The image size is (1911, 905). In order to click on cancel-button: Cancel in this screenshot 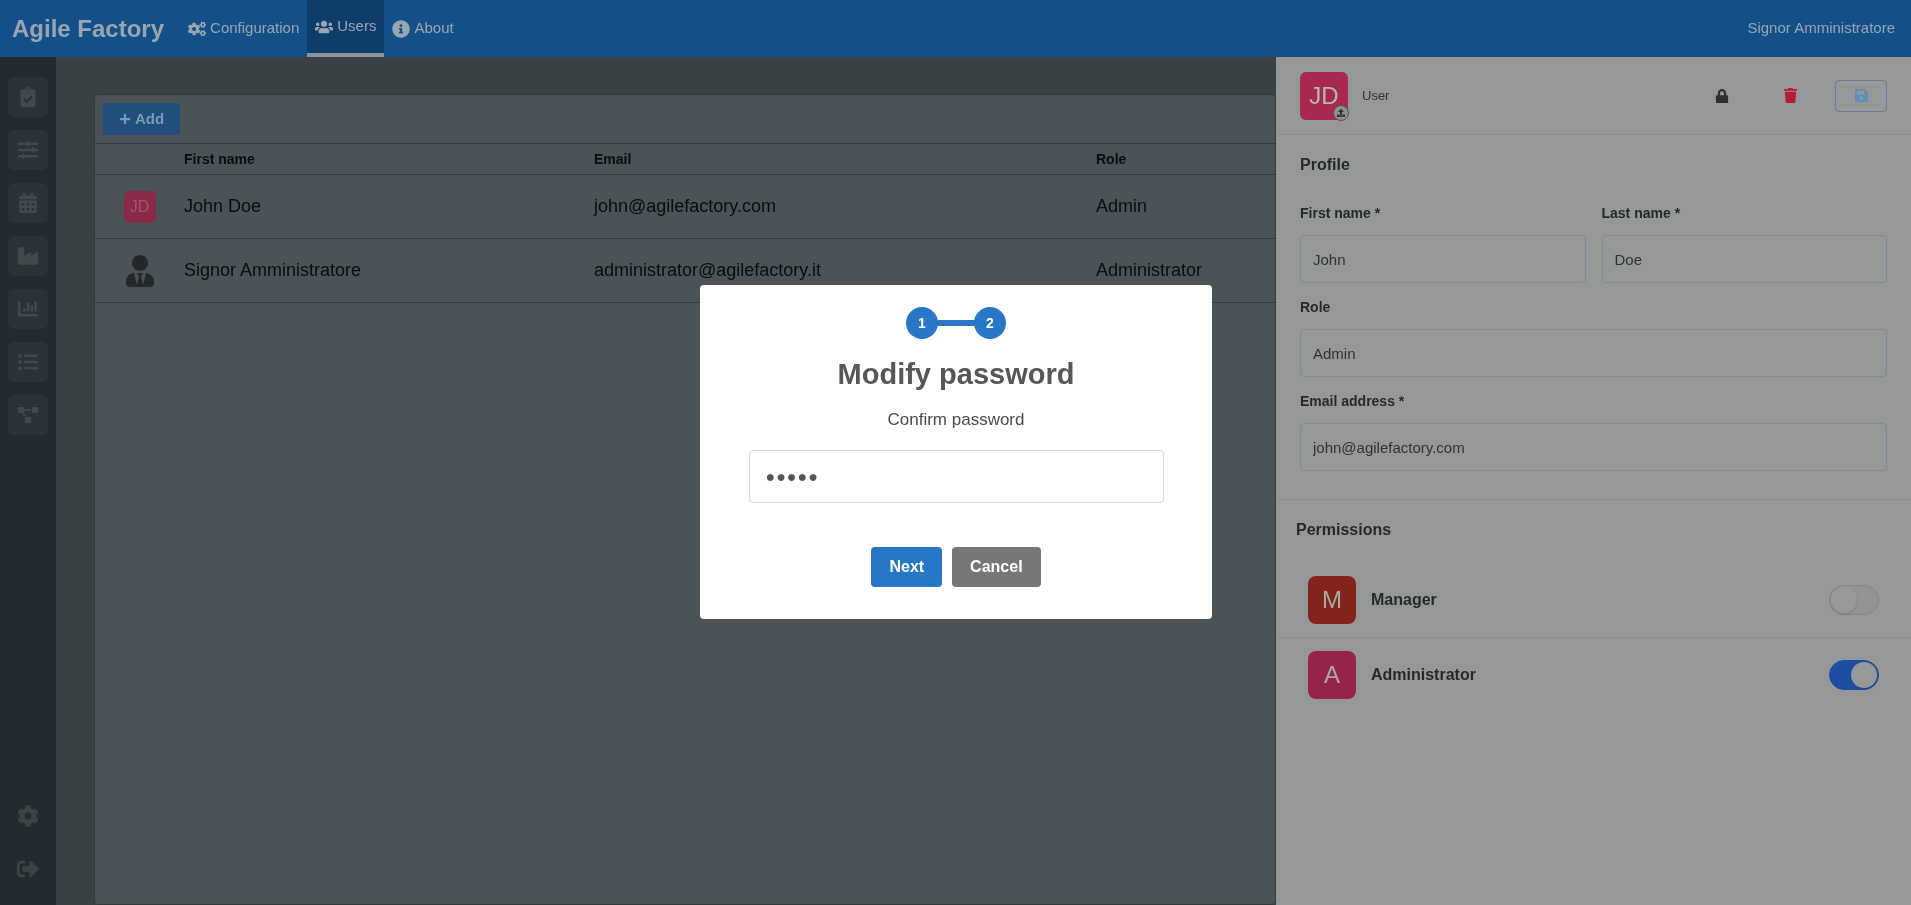, I will do `click(996, 567)`.